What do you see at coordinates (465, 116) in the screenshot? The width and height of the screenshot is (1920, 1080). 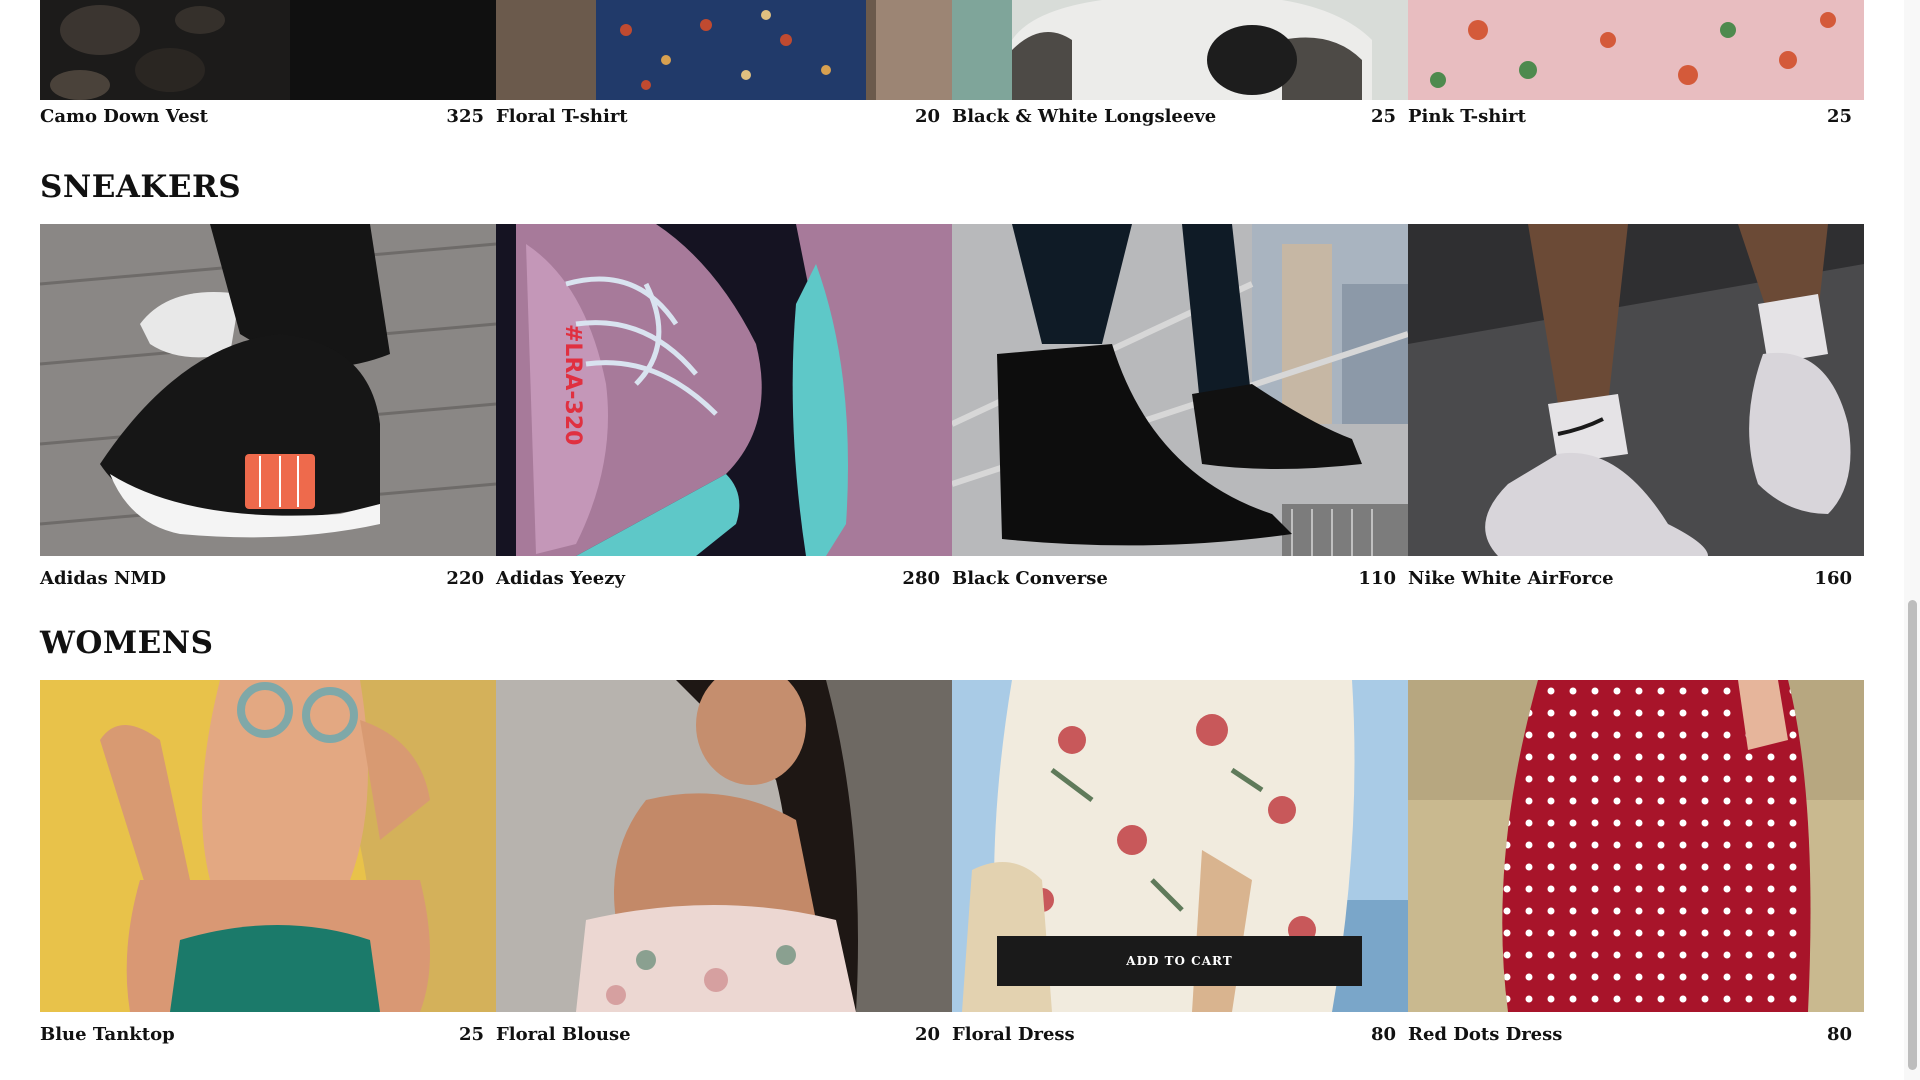 I see `product-price: 325` at bounding box center [465, 116].